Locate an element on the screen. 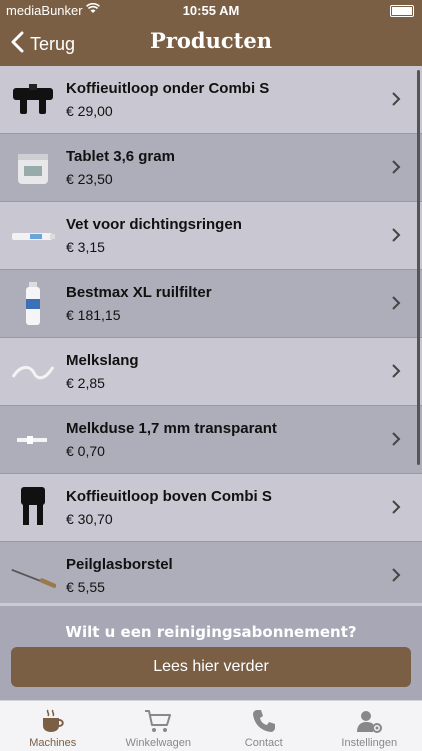  product-price: € 23,50 is located at coordinates (225, 179).